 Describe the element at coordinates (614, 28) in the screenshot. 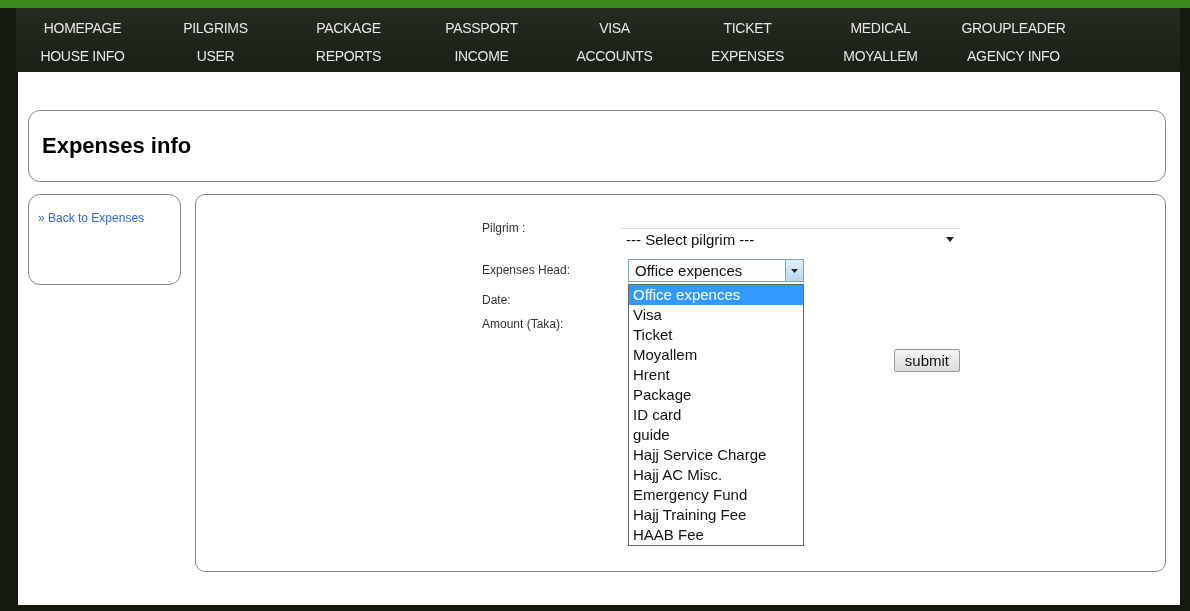

I see `nav-link: VISA` at that location.